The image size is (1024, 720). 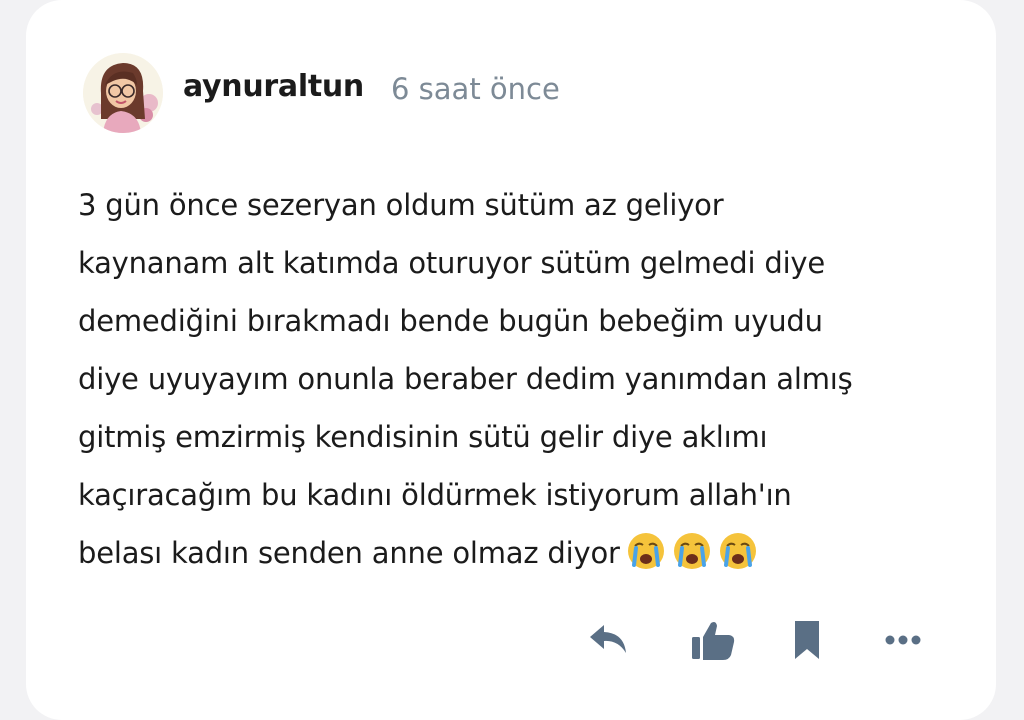 I want to click on more-options-button, so click(x=905, y=640).